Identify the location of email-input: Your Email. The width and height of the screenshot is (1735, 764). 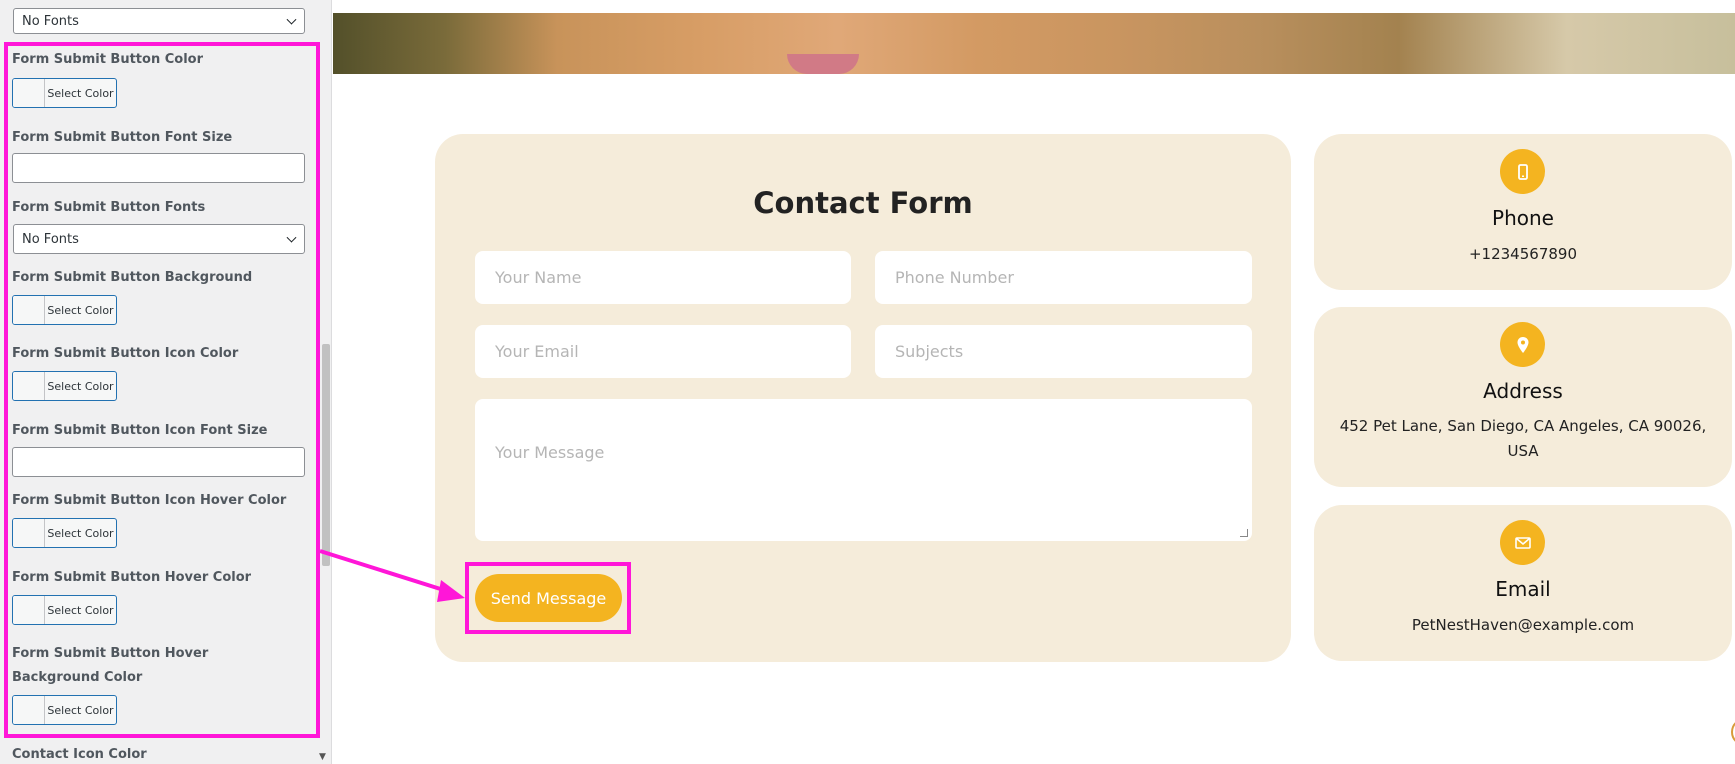
(663, 351).